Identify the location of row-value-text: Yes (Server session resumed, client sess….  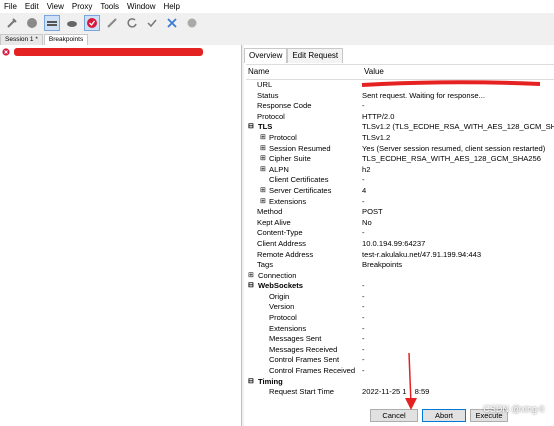
(454, 148).